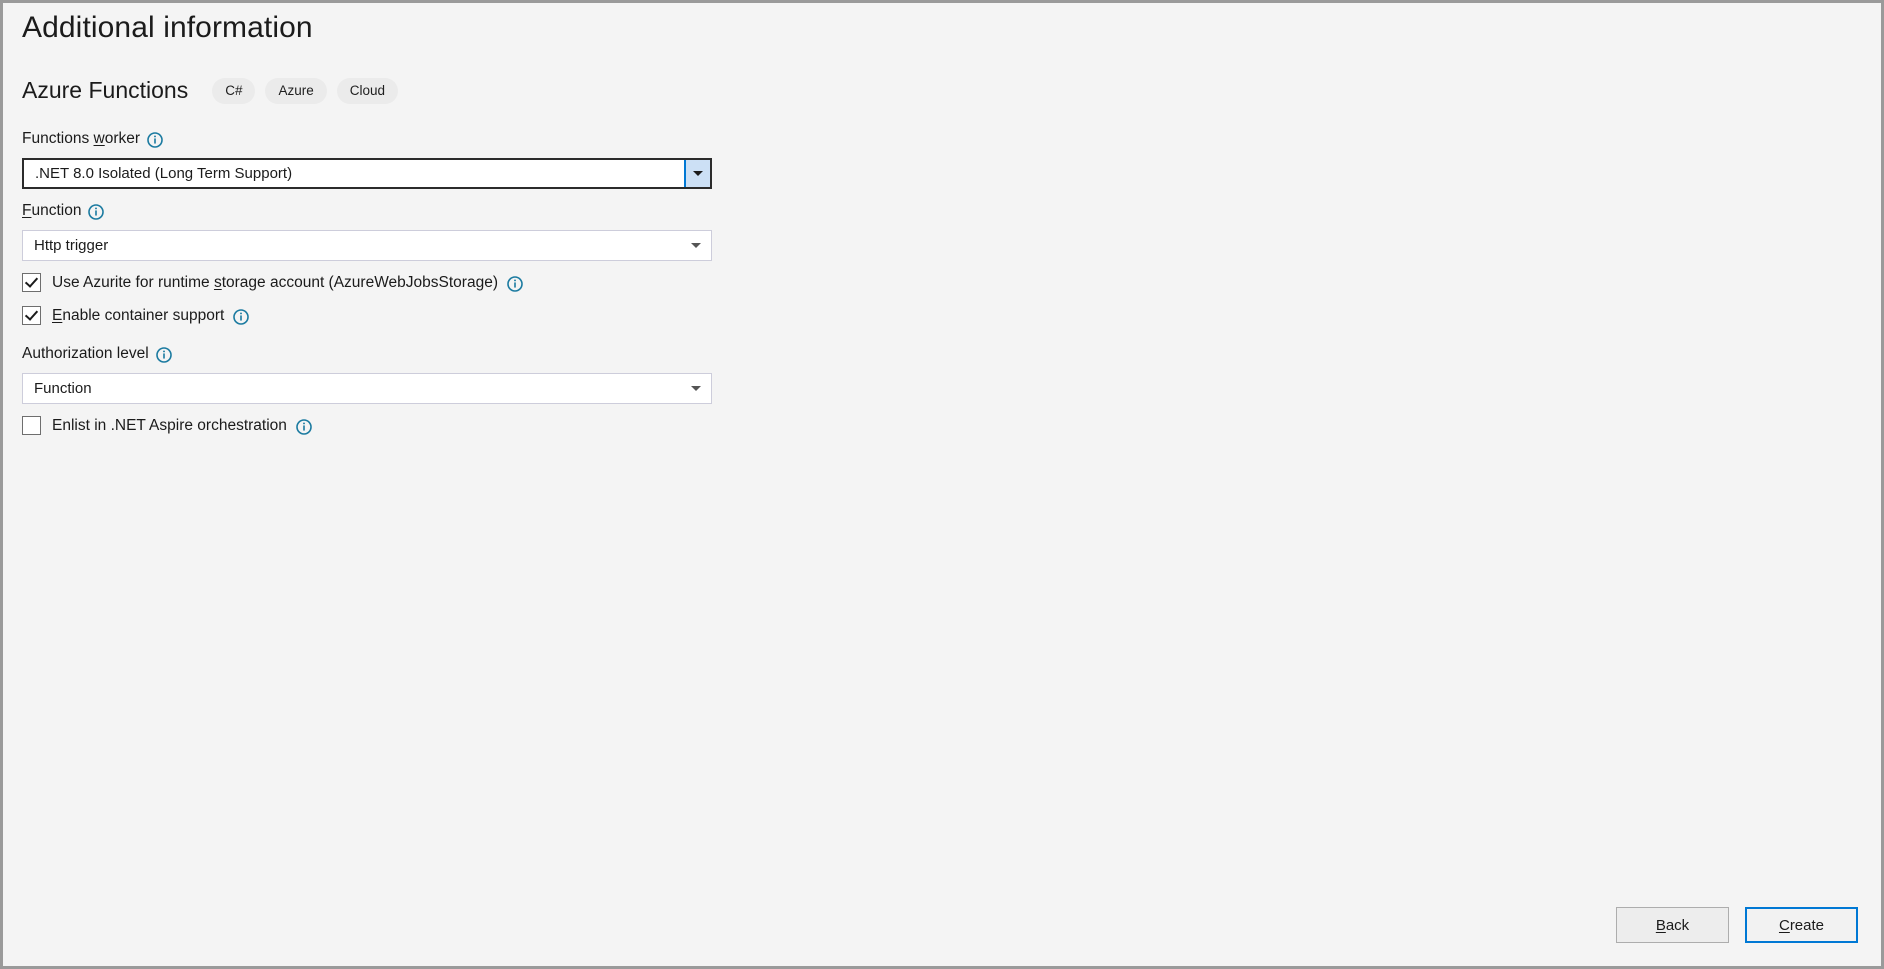 The image size is (1884, 969). What do you see at coordinates (367, 245) in the screenshot?
I see `function-combobox: Http trigger` at bounding box center [367, 245].